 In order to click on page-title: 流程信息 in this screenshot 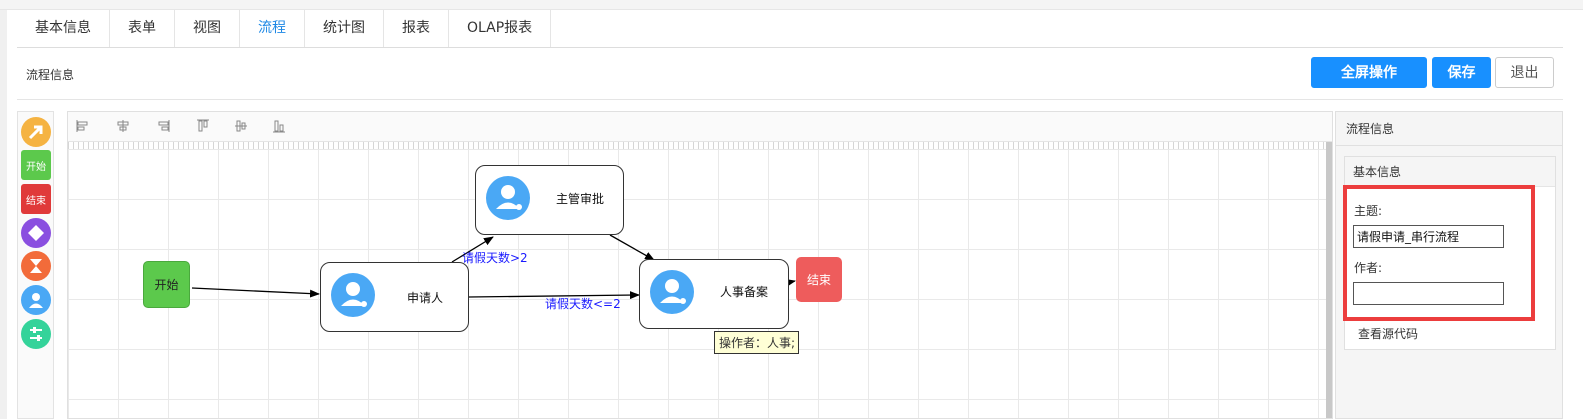, I will do `click(50, 75)`.